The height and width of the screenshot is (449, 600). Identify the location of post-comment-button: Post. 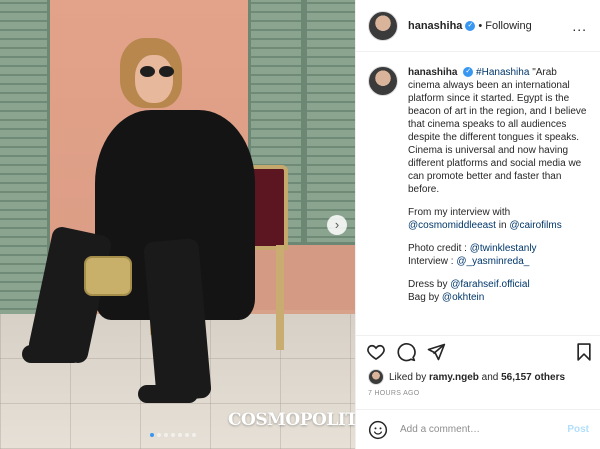
(578, 429).